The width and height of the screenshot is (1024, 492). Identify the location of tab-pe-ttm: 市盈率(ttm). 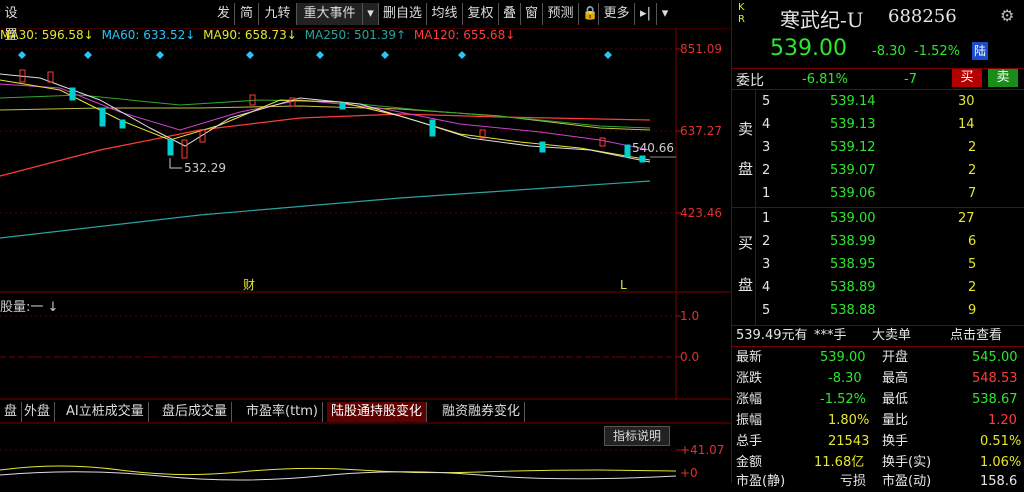
(283, 412).